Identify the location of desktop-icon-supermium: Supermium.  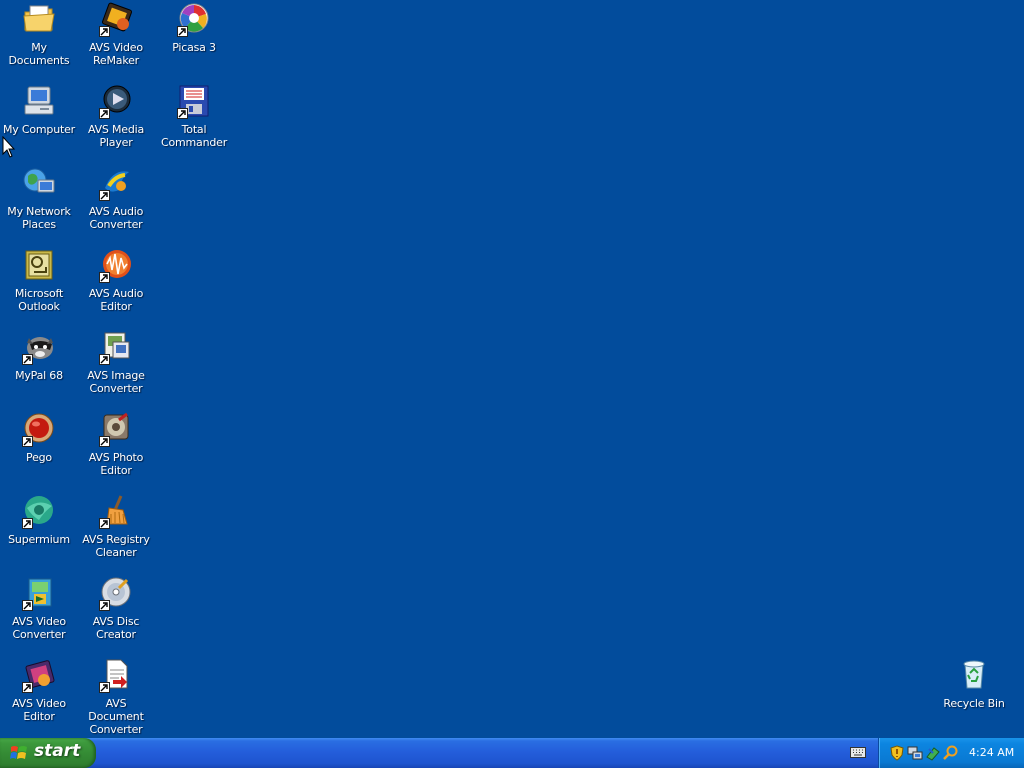
(39, 520).